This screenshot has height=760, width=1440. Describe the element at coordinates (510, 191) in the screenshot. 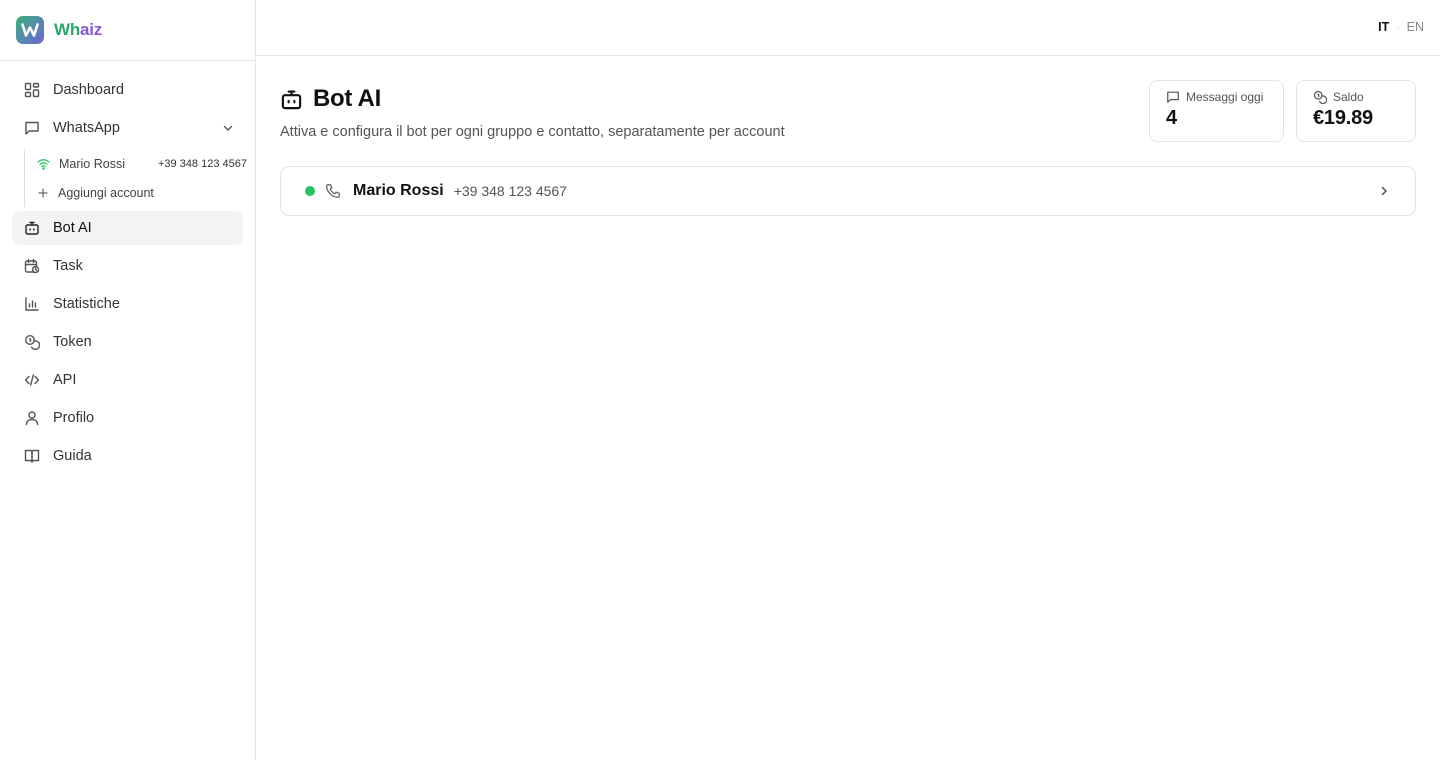

I see `account-phone: +39 348 123 4567` at that location.